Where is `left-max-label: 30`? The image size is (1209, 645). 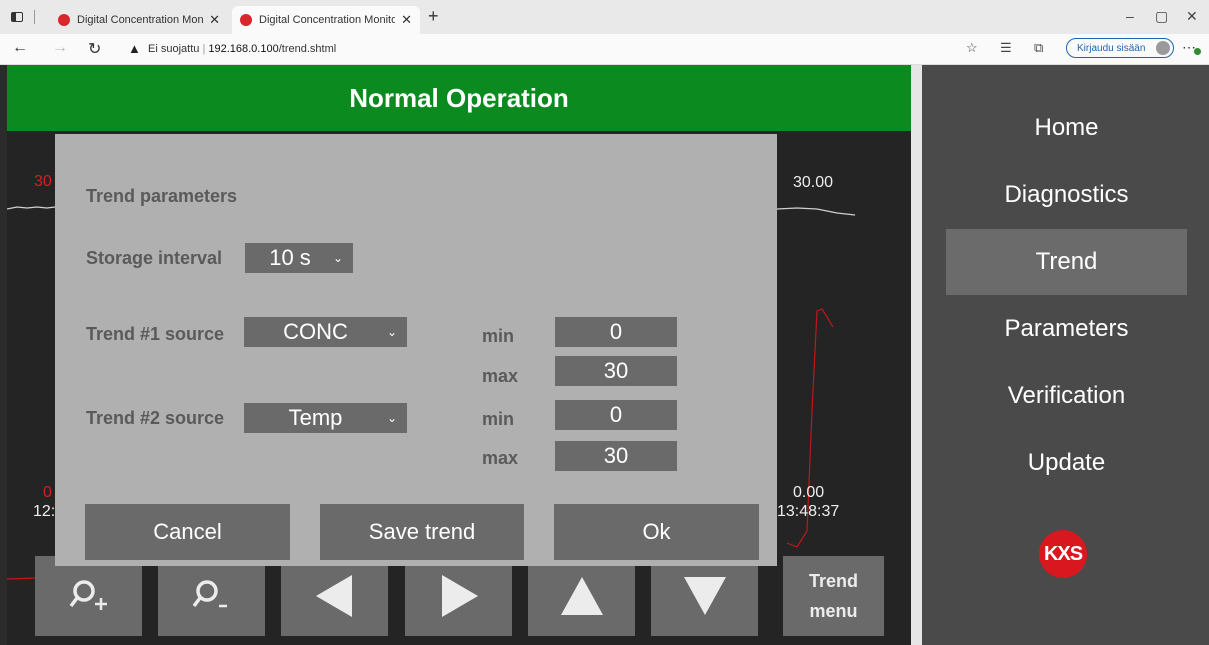 left-max-label: 30 is located at coordinates (43, 181).